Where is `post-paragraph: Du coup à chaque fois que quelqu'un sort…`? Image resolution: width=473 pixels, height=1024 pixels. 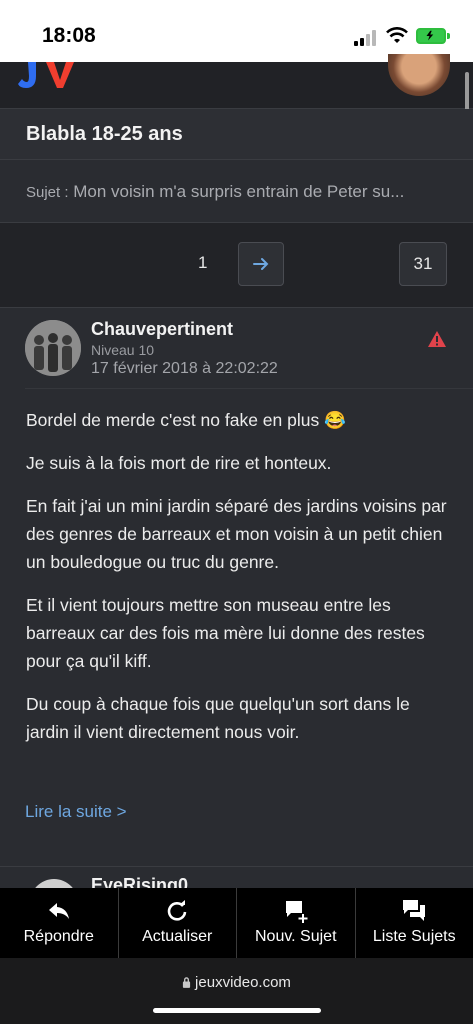
post-paragraph: Du coup à chaque fois que quelqu'un sort… is located at coordinates (218, 718).